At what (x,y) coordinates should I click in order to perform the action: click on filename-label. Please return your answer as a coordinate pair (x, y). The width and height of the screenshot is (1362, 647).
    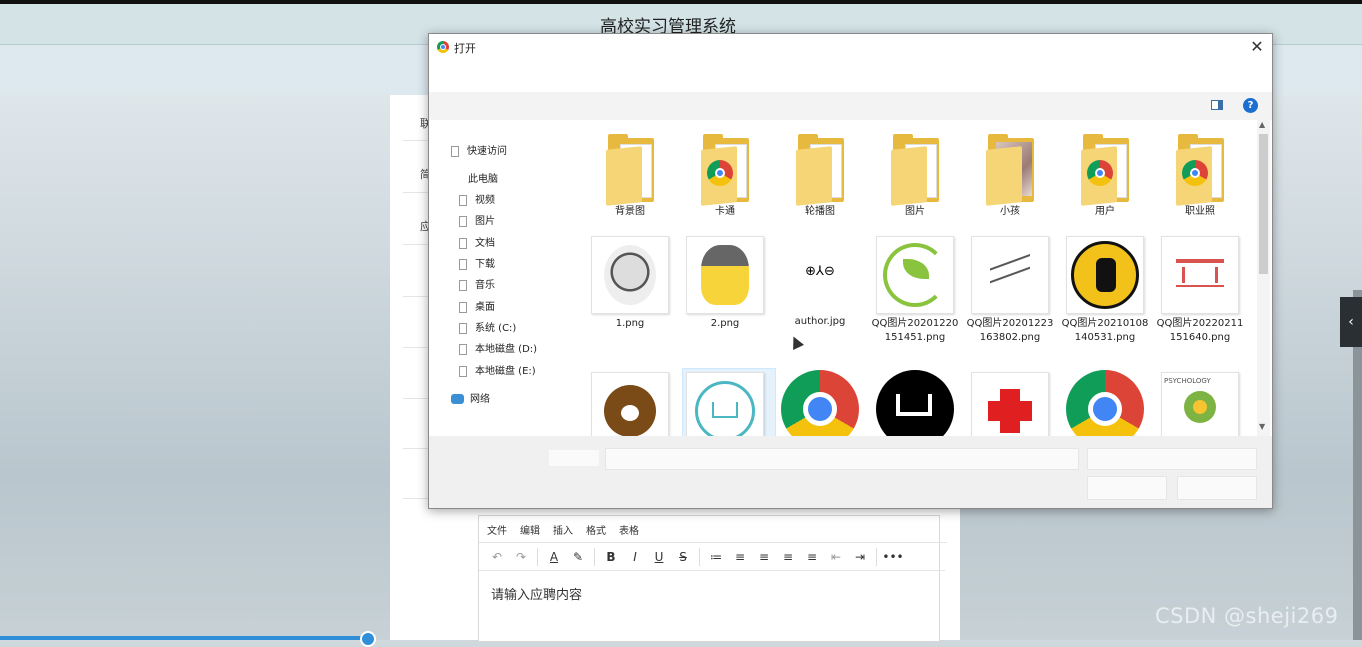
    Looking at the image, I should click on (574, 458).